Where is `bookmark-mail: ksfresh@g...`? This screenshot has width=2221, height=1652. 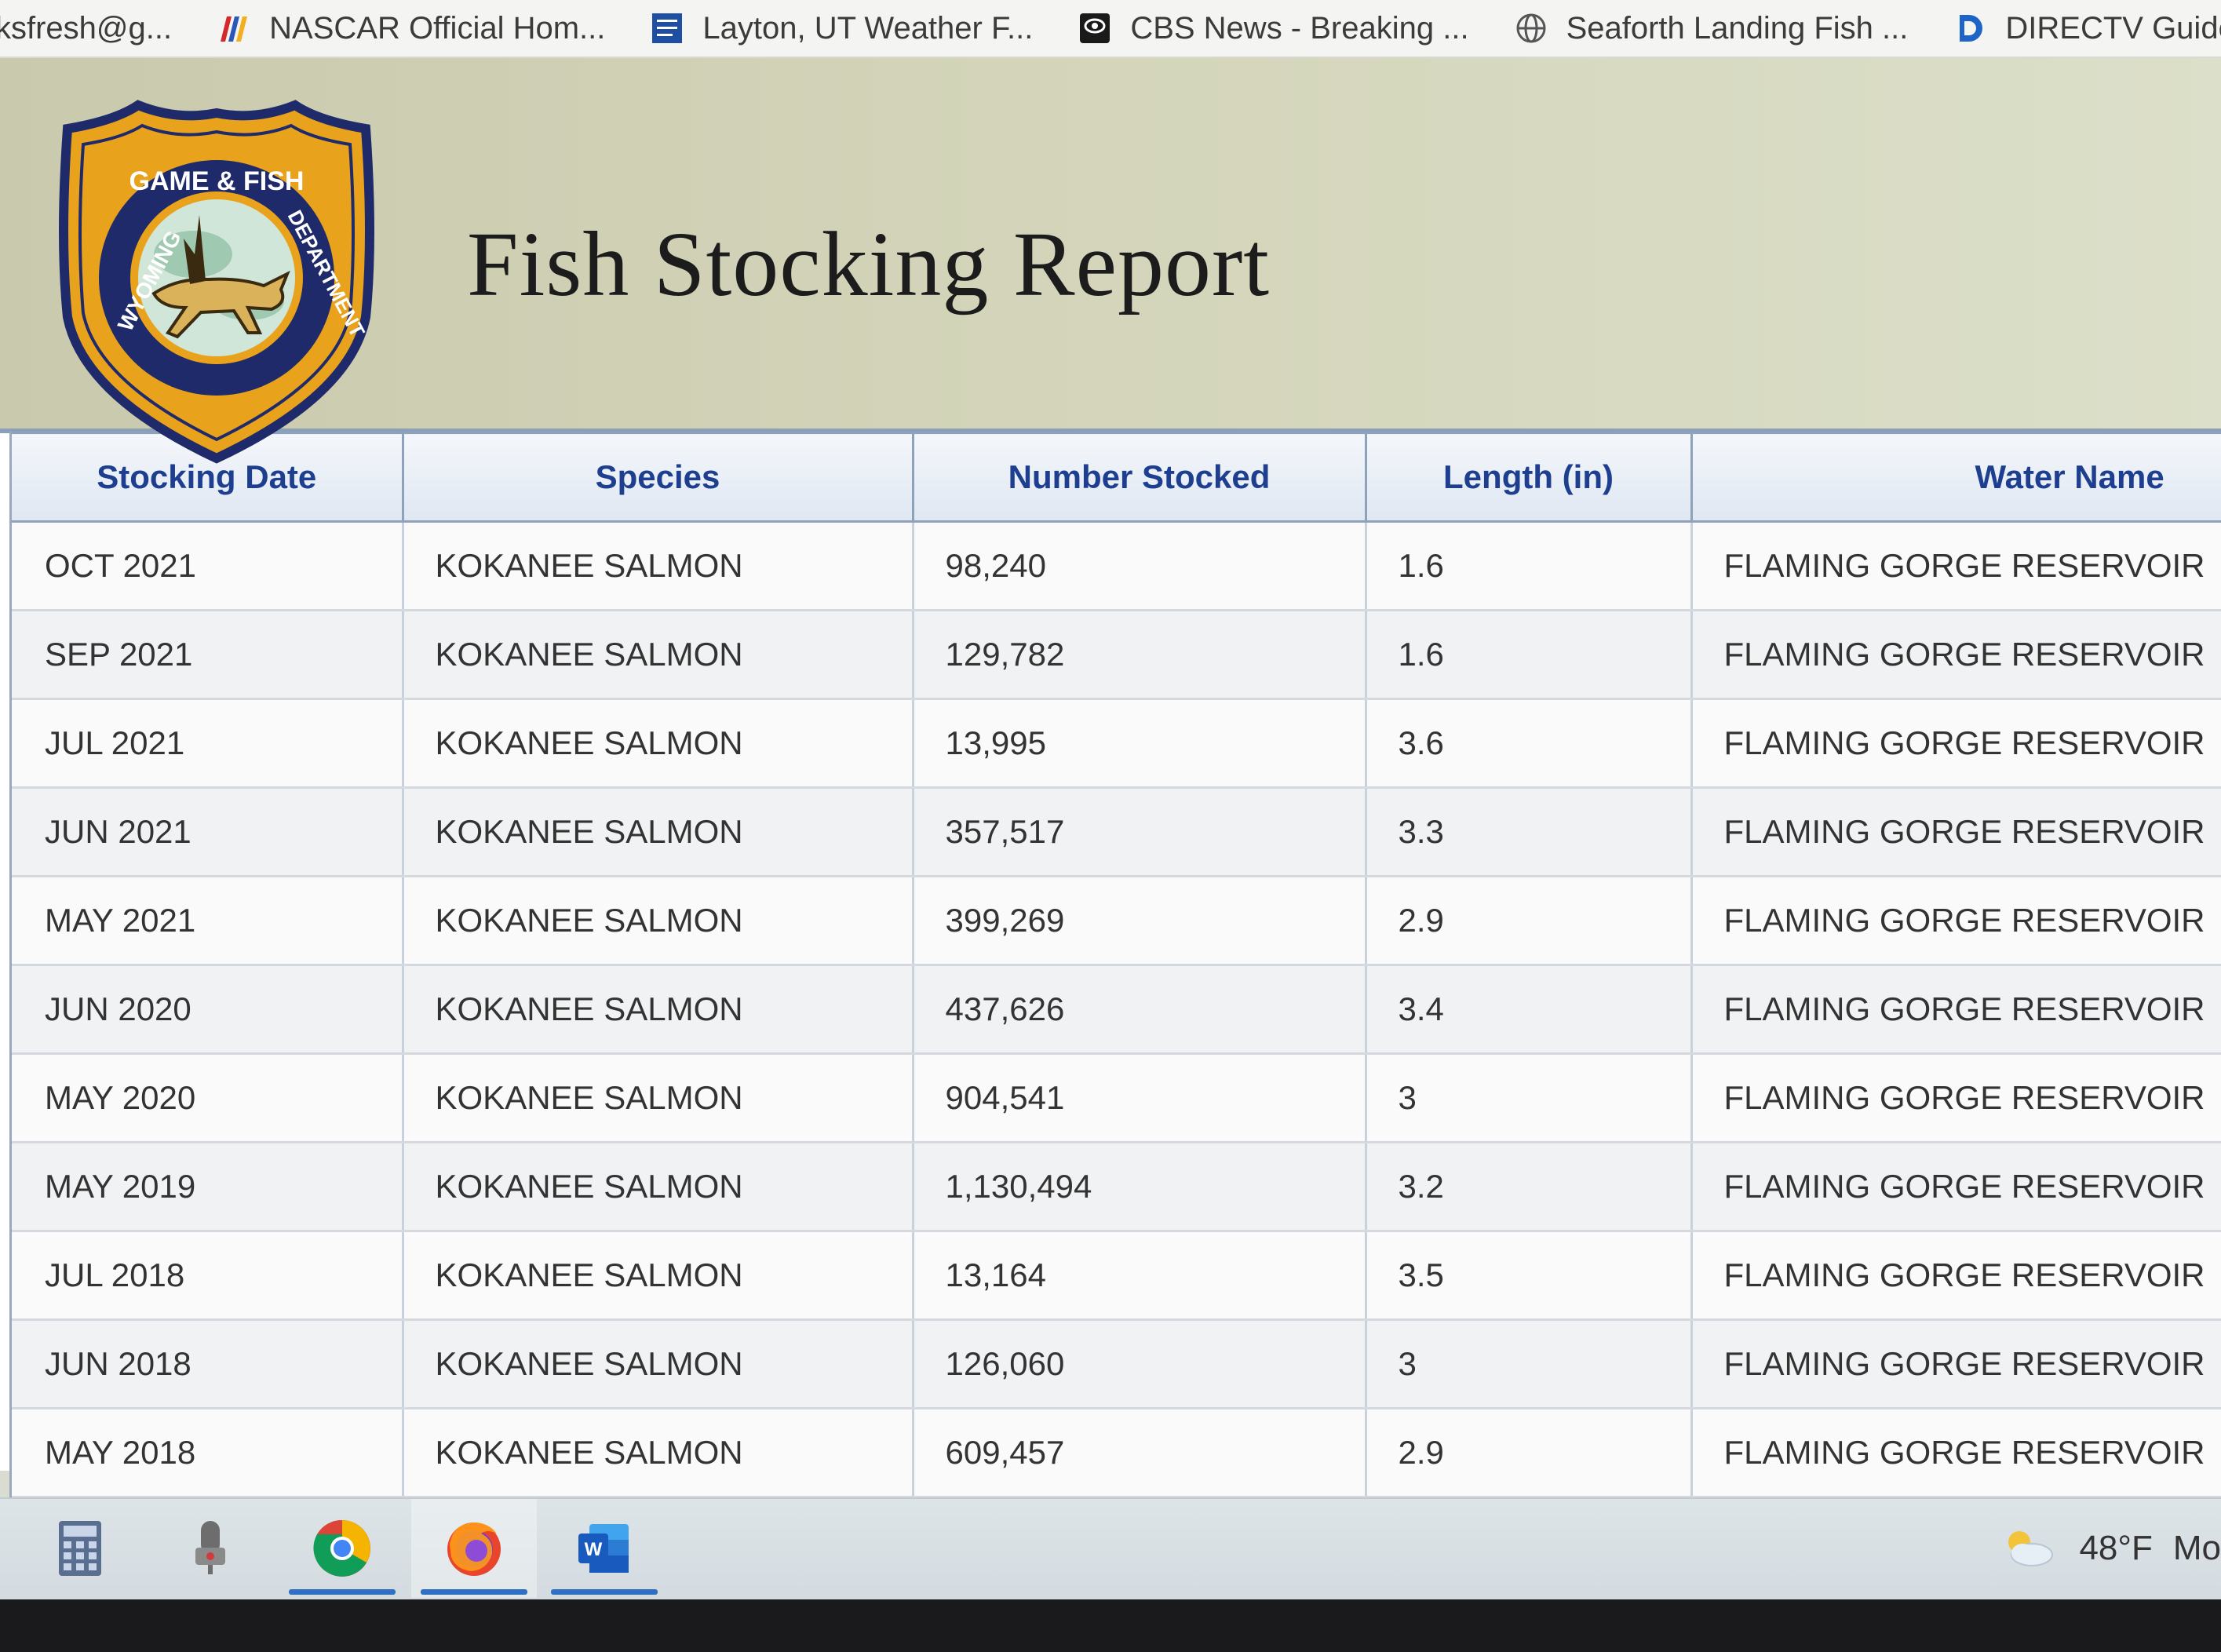 bookmark-mail: ksfresh@g... is located at coordinates (86, 29).